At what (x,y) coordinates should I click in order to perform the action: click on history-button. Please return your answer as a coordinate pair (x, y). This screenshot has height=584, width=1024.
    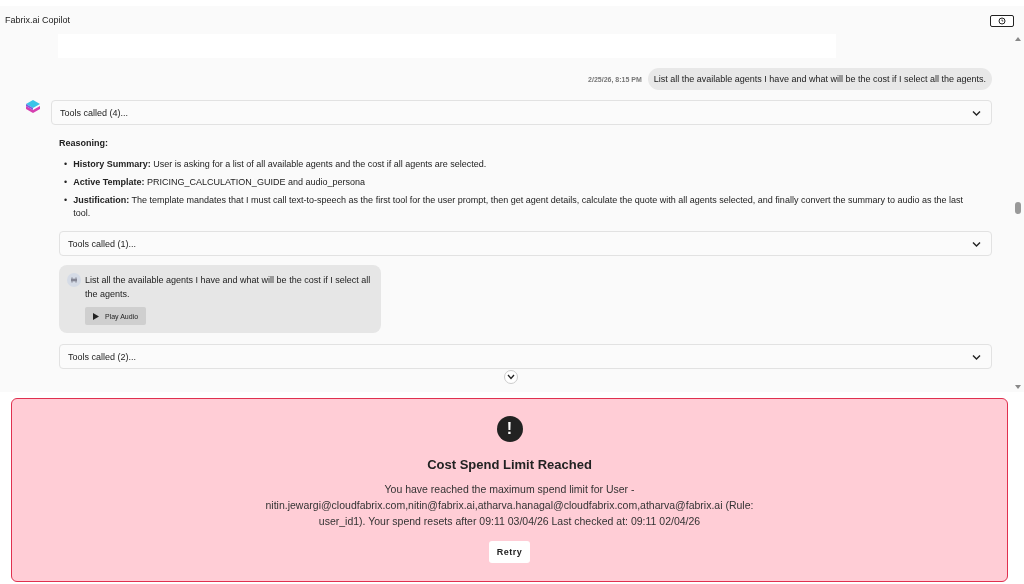
    Looking at the image, I should click on (1002, 21).